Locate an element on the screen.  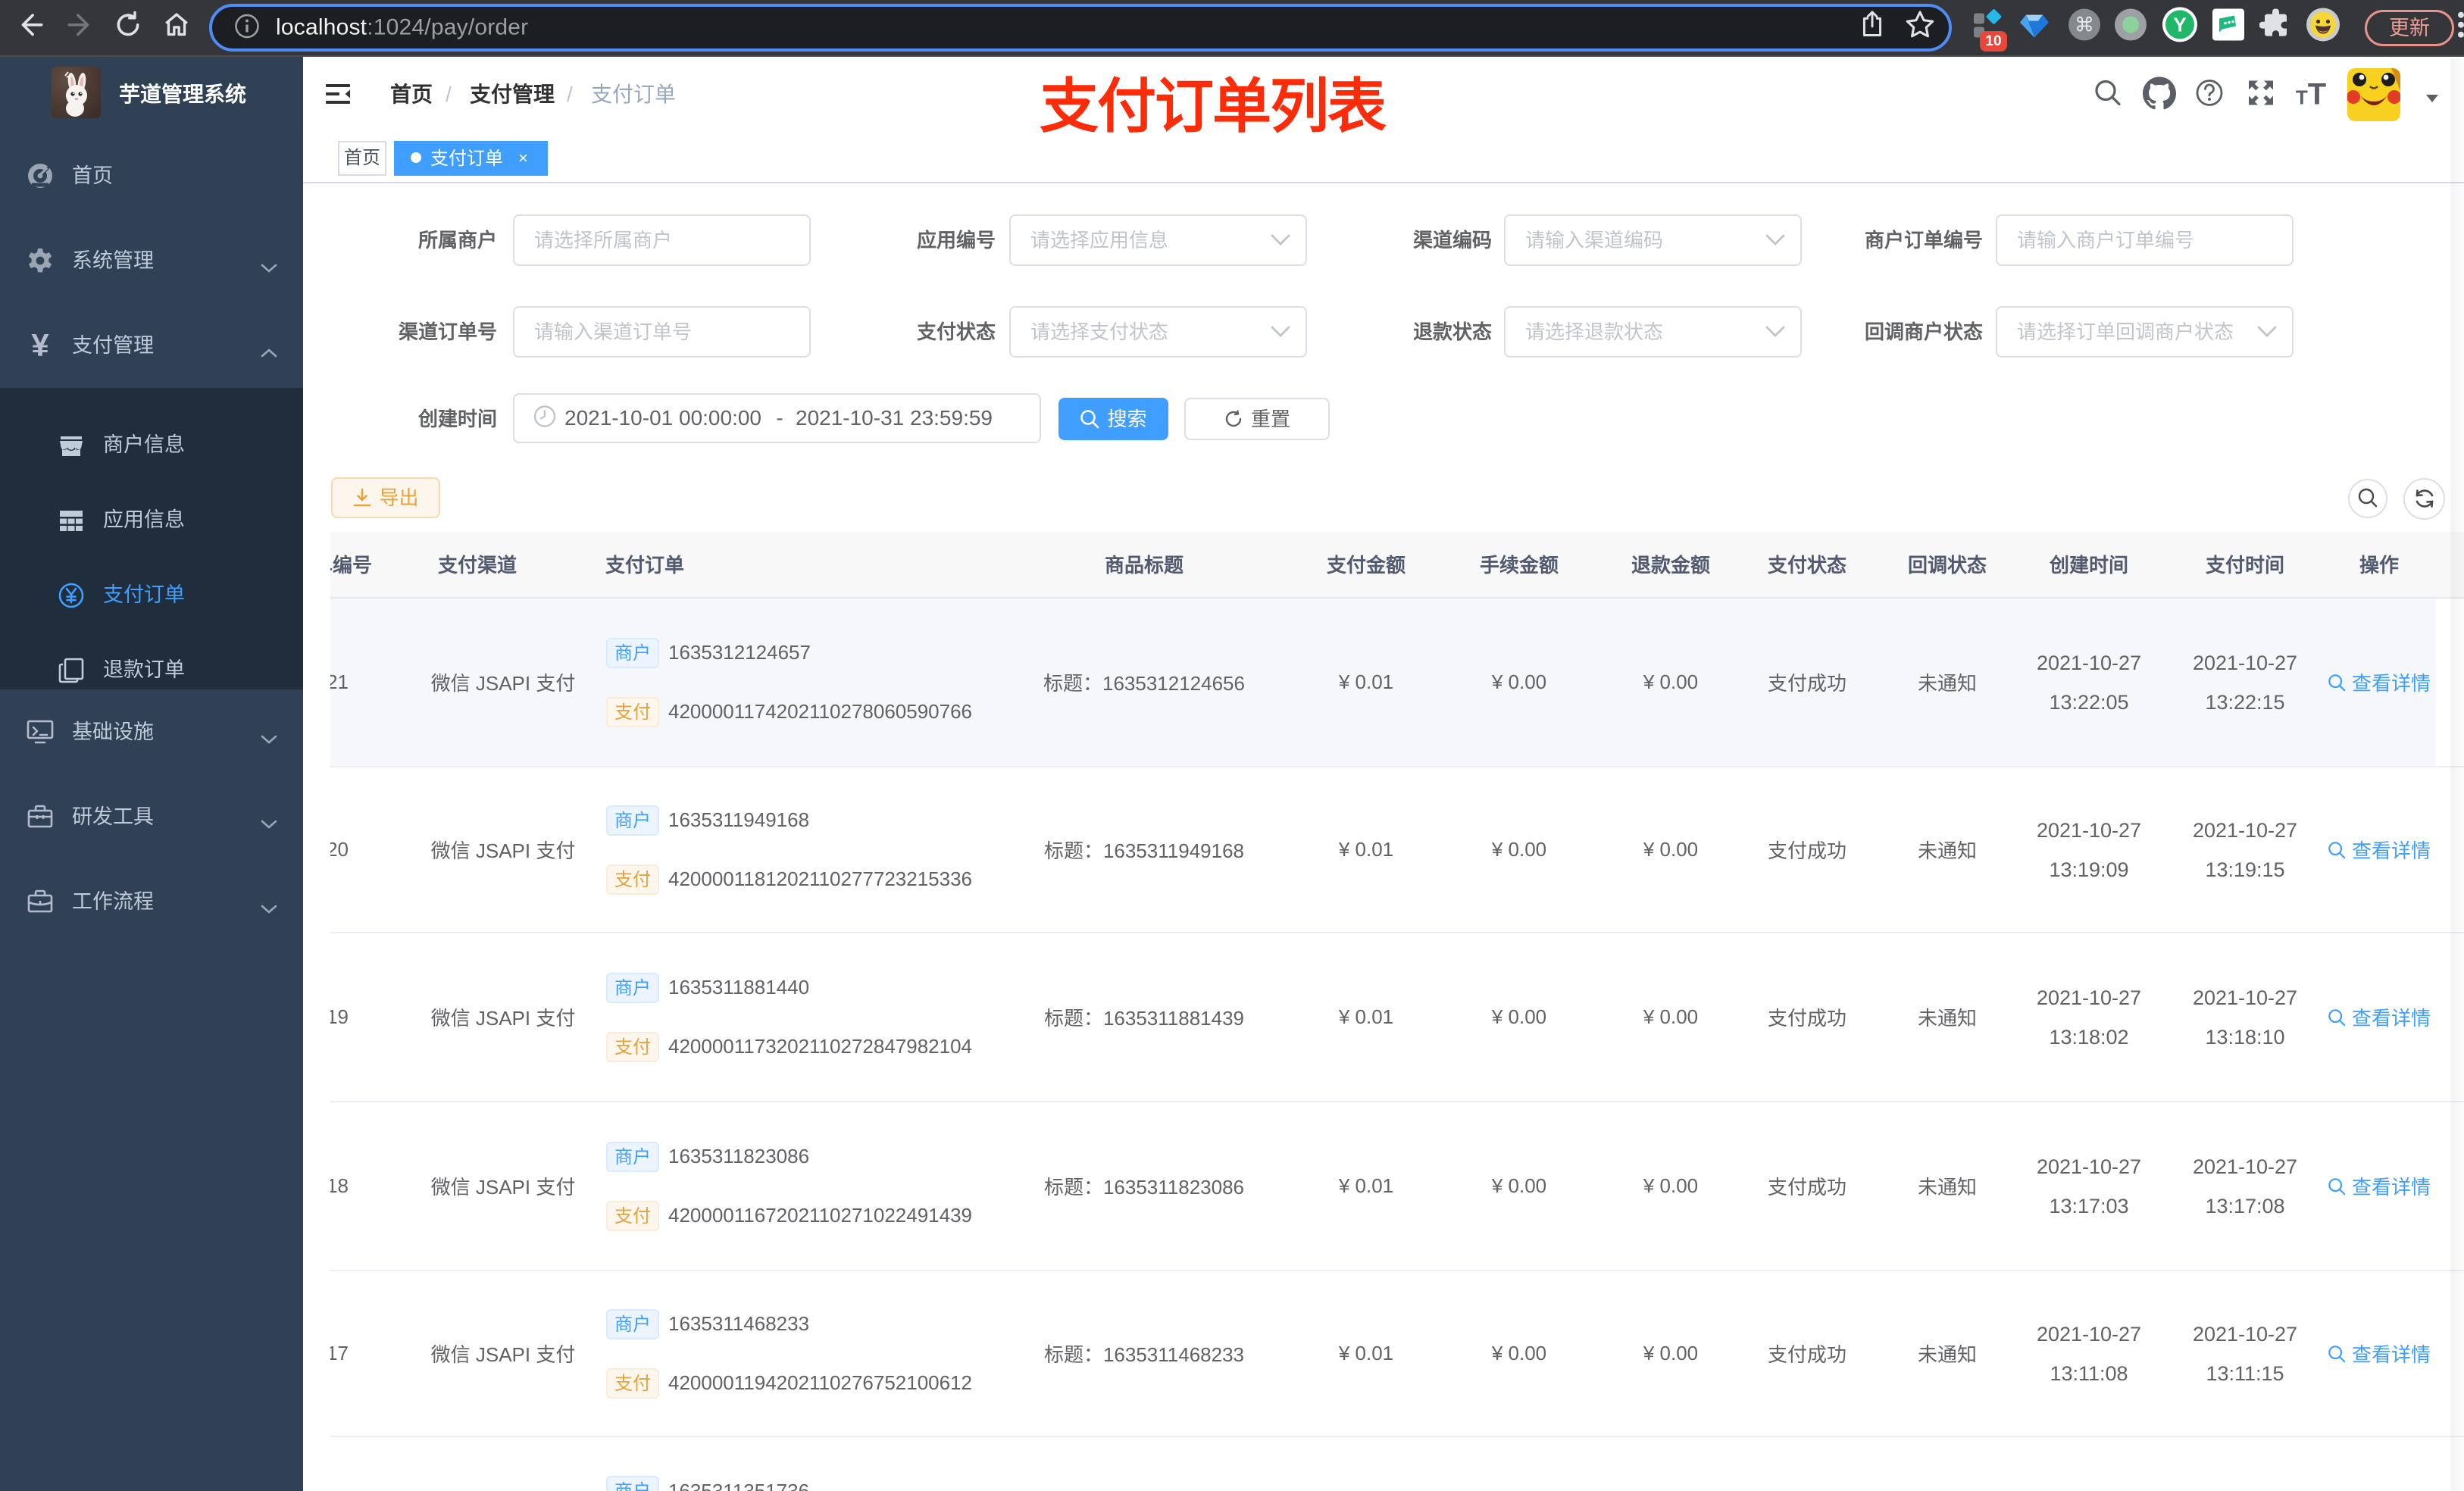
user-avatar is located at coordinates (2373, 94).